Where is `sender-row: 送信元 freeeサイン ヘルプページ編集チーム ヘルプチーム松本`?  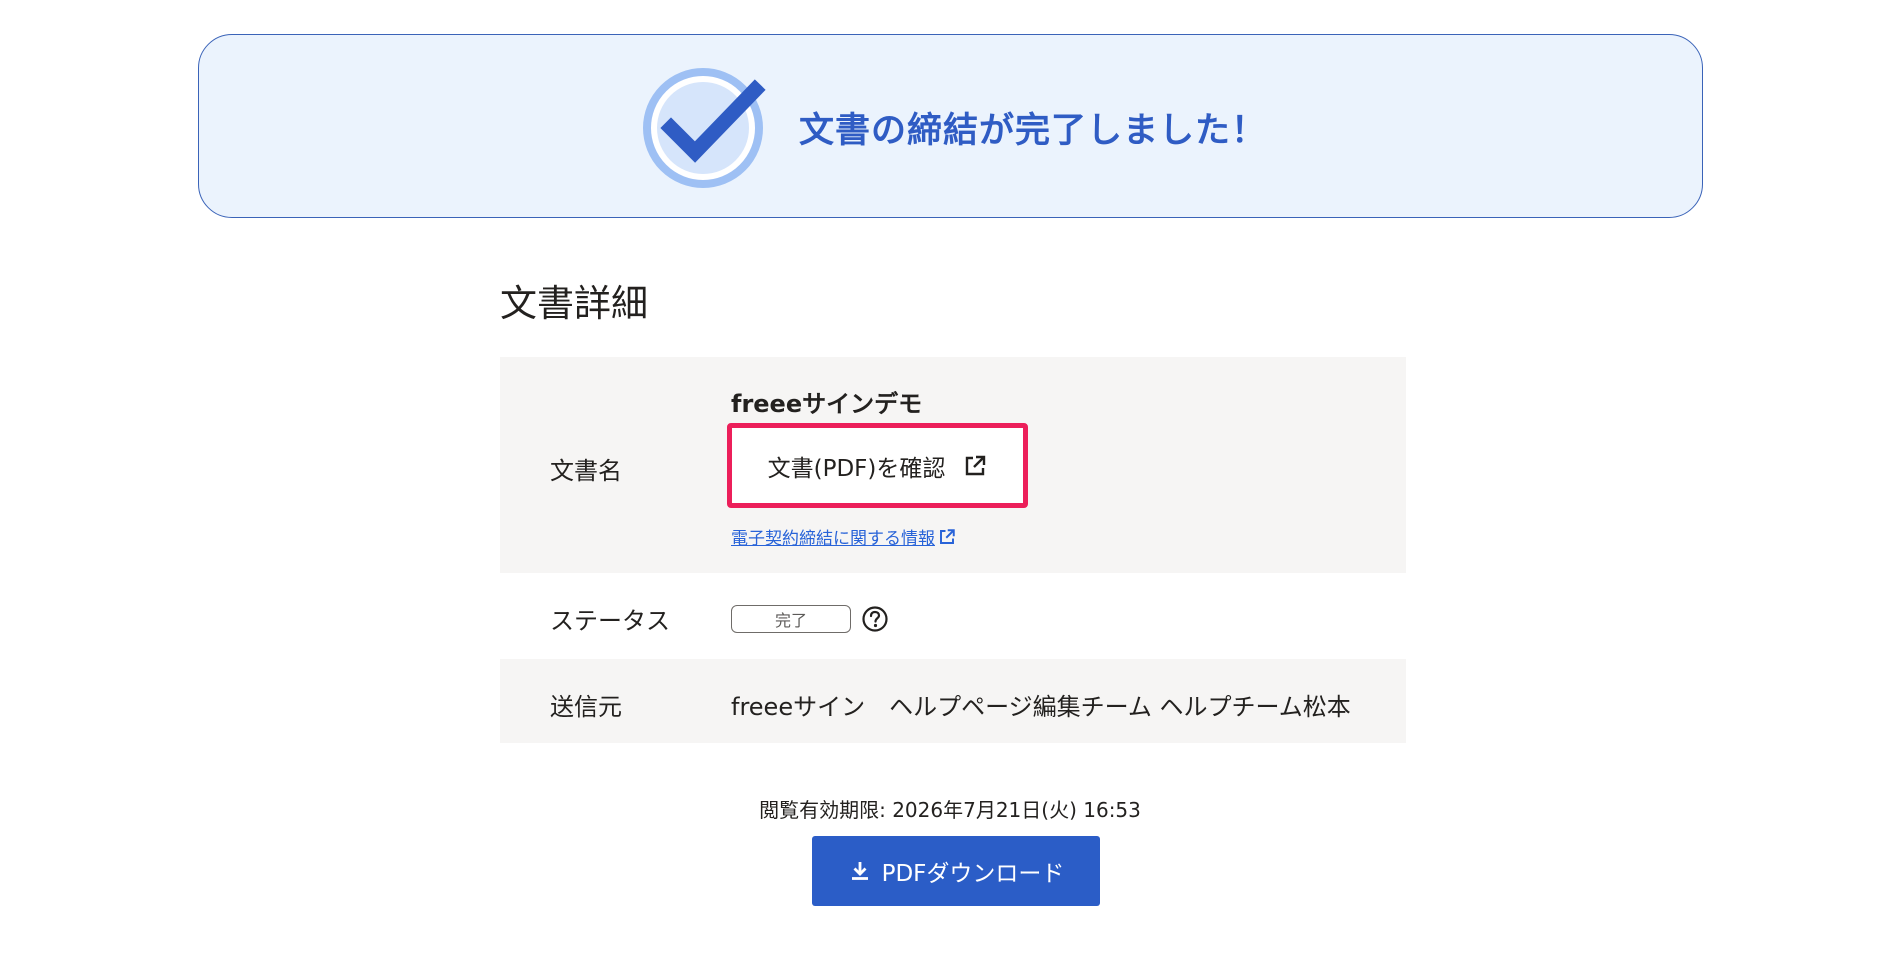
sender-row: 送信元 freeeサイン ヘルプページ編集チーム ヘルプチーム松本 is located at coordinates (953, 701).